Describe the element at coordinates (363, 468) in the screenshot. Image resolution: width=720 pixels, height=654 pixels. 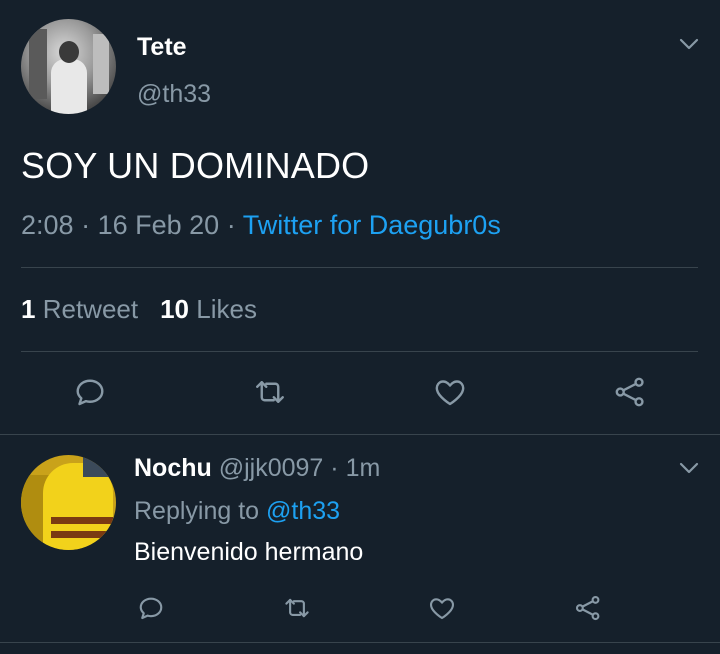
I see `reply-time: 1m` at that location.